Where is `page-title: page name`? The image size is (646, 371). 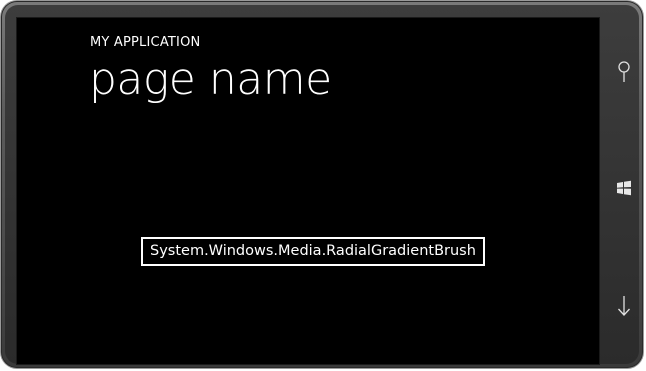
page-title: page name is located at coordinates (210, 79).